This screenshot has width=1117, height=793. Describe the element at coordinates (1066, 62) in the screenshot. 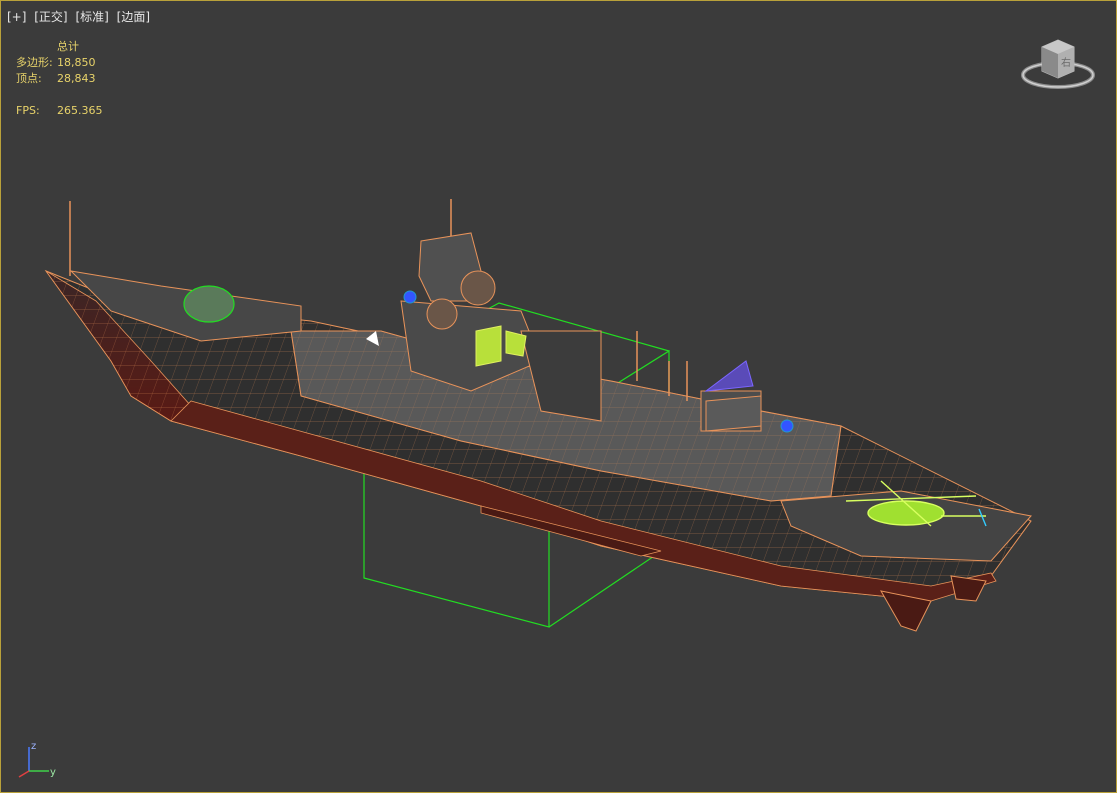

I see `viewcube-face-label: 右` at that location.